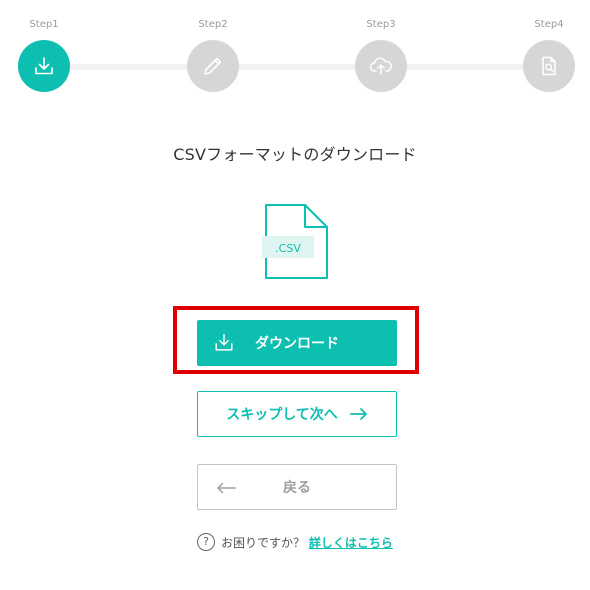 The height and width of the screenshot is (590, 590). What do you see at coordinates (213, 24) in the screenshot?
I see `step-2-label: Step2` at bounding box center [213, 24].